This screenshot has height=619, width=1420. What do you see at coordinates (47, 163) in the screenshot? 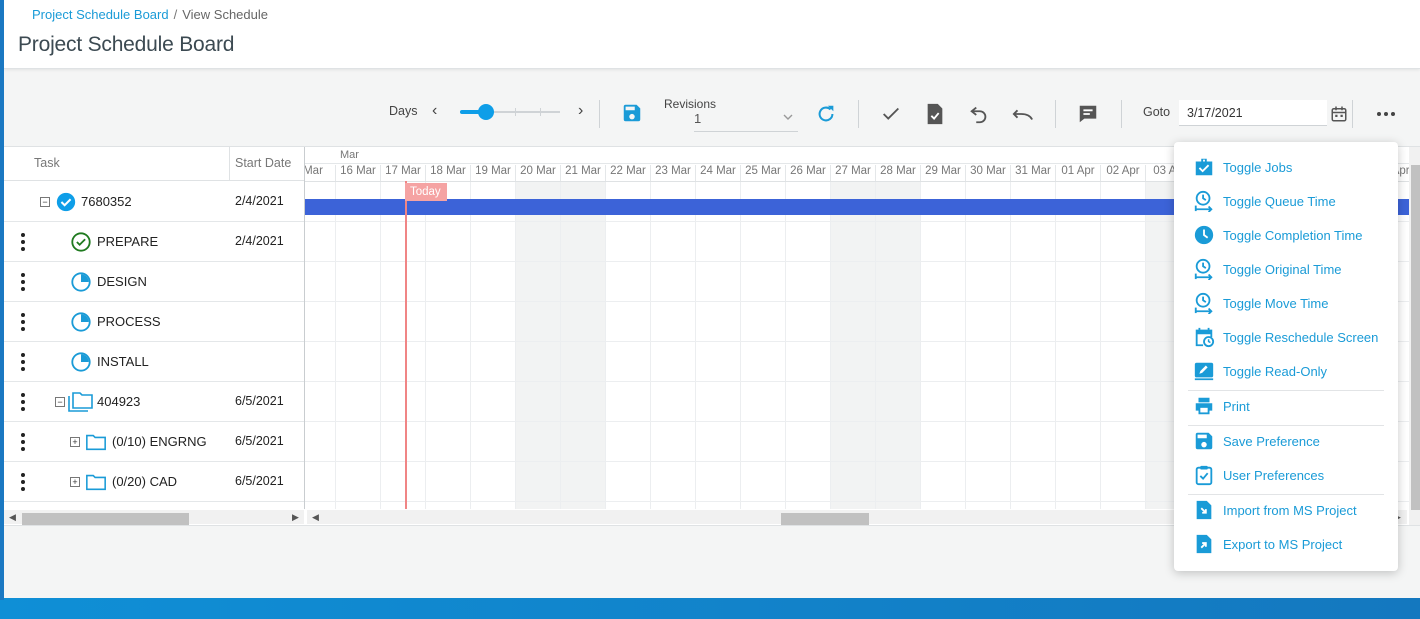
I see `column-header-task: Task` at bounding box center [47, 163].